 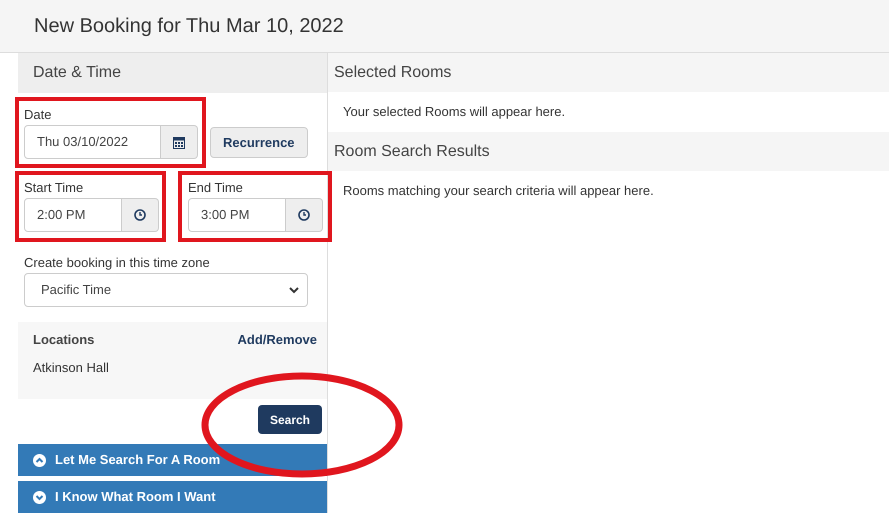 What do you see at coordinates (54, 188) in the screenshot?
I see `field-label: Start Time` at bounding box center [54, 188].